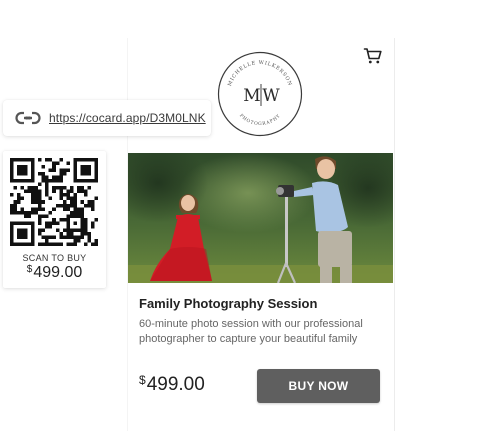 This screenshot has height=431, width=490. I want to click on qr-price: $499.00, so click(54, 273).